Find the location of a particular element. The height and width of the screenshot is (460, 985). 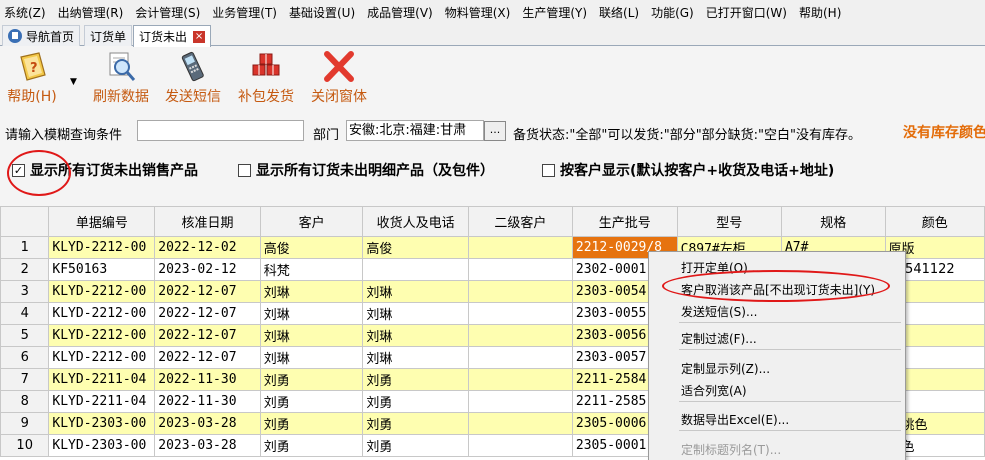

tab-unshipped-orders: 订货未出 × is located at coordinates (172, 36).